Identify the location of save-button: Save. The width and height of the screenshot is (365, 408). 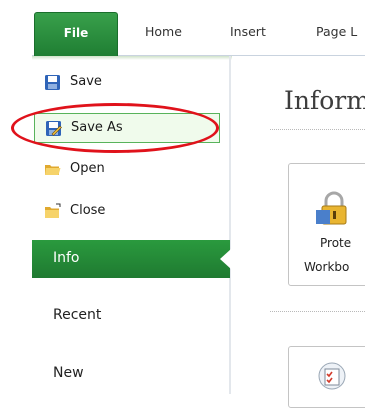
(127, 83).